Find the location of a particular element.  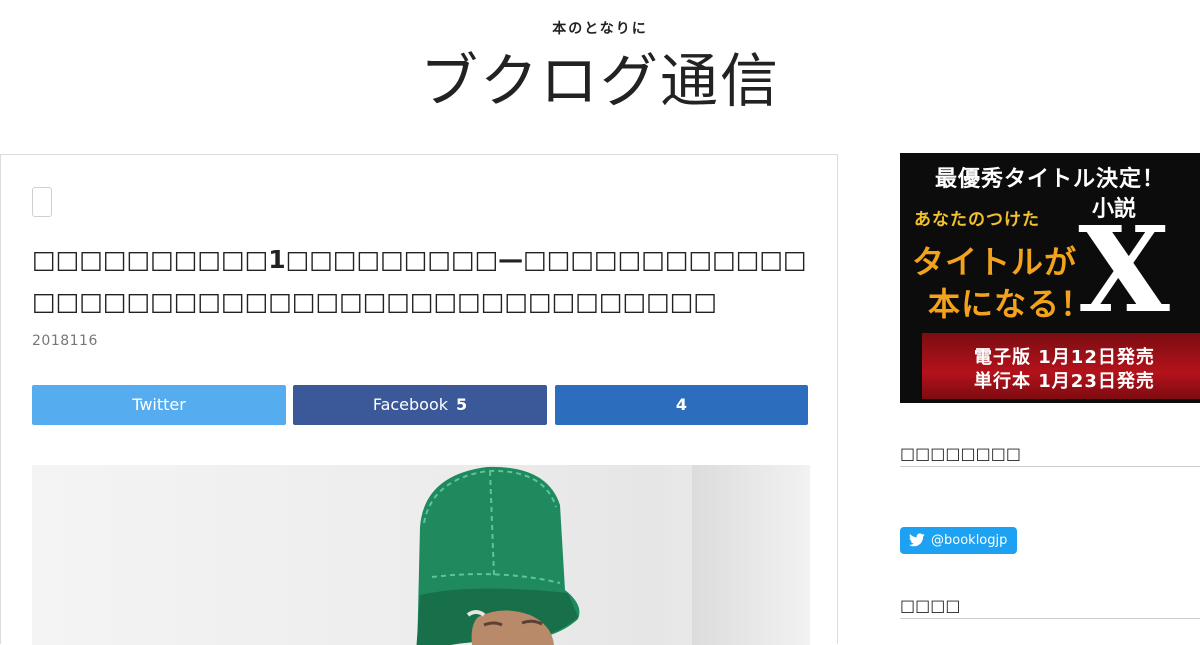

banner-novel-title: X is located at coordinates (1124, 269).